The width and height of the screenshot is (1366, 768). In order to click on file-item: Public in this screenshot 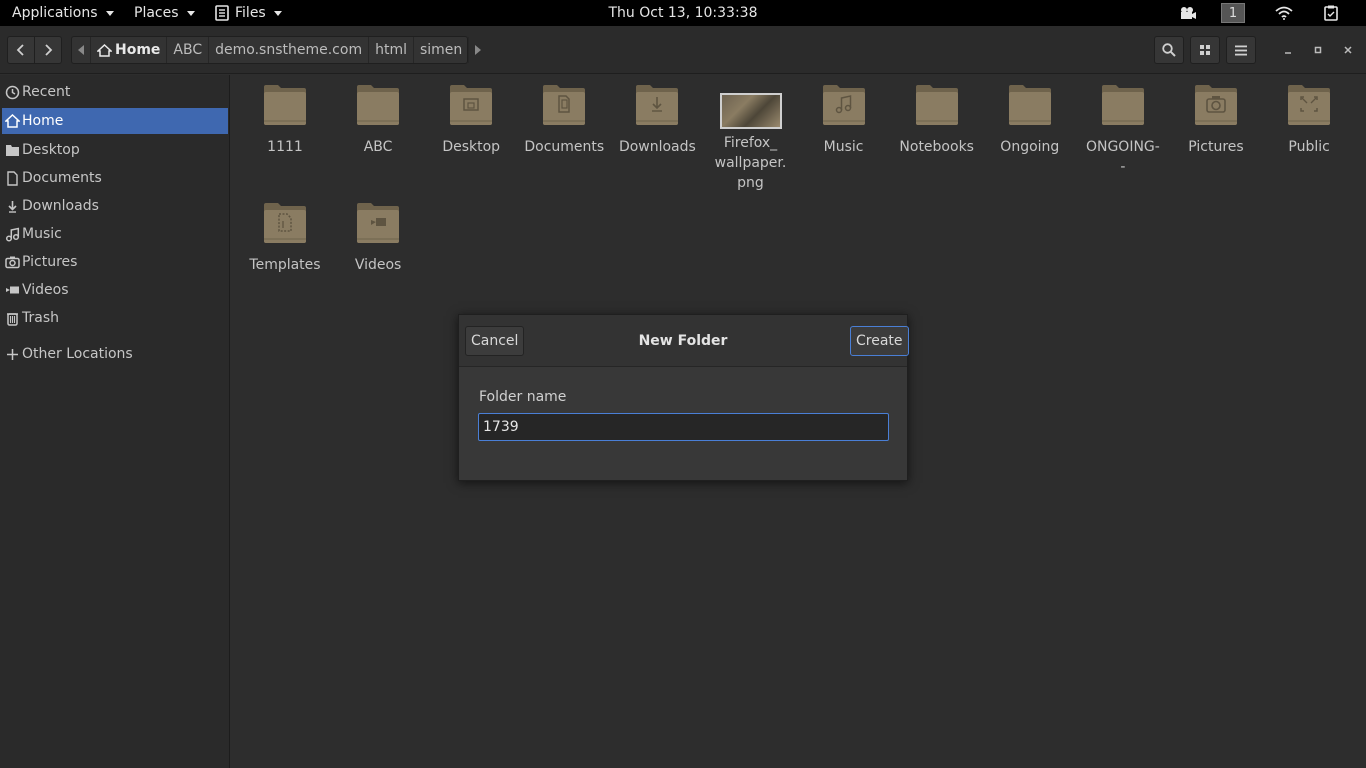, I will do `click(1309, 120)`.